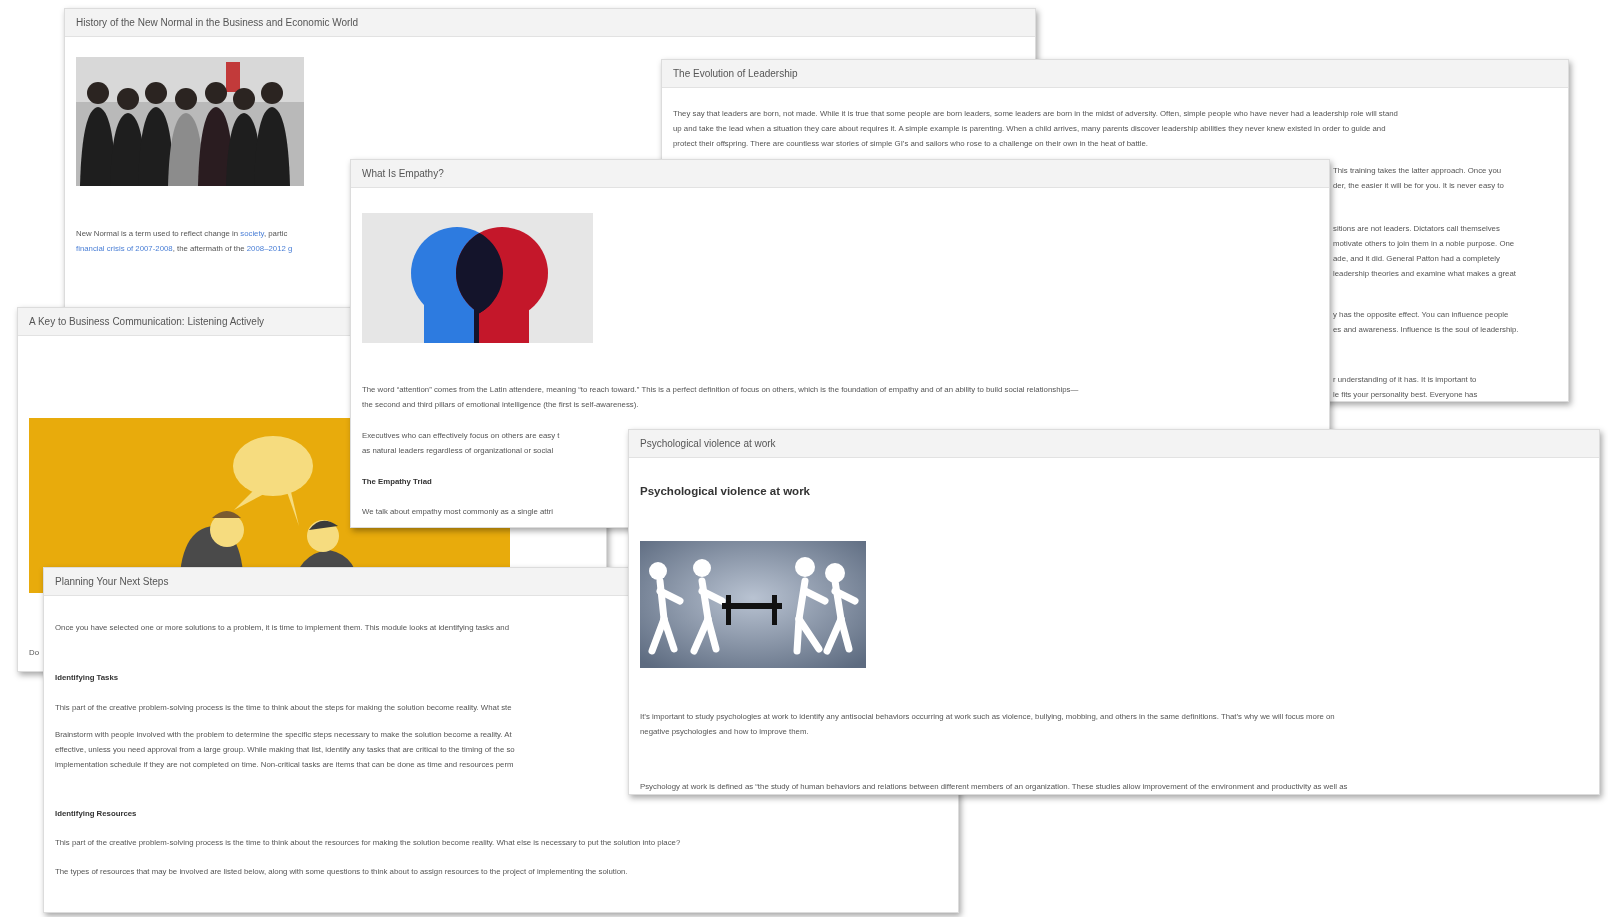 The height and width of the screenshot is (917, 1608). I want to click on article-heading: Psychological violence at work, so click(725, 491).